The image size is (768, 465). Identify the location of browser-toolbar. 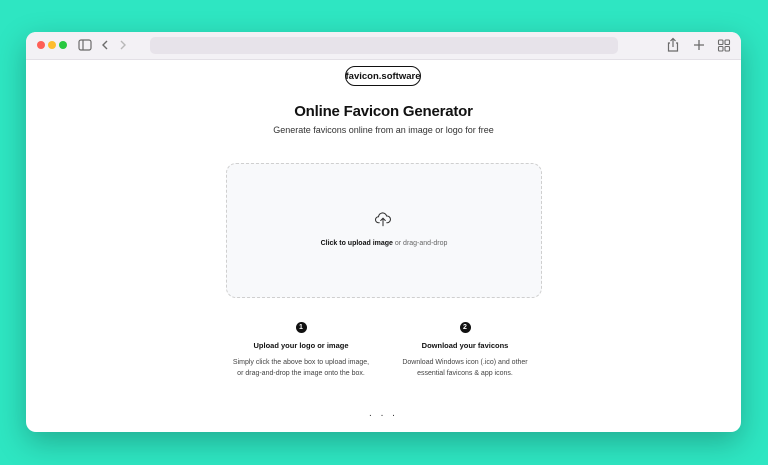
(383, 46).